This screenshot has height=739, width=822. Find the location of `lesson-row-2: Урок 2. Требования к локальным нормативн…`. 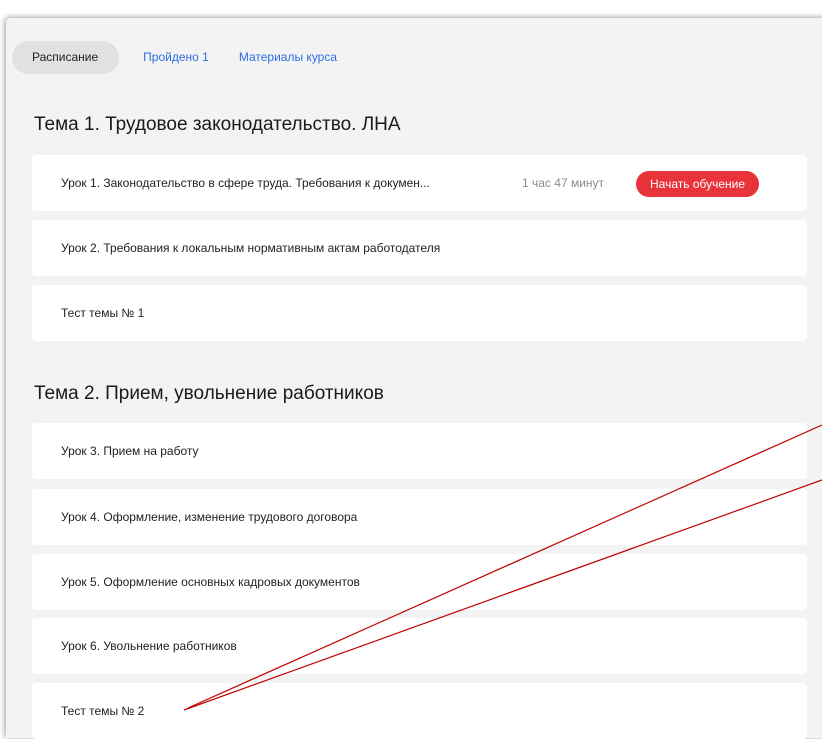

lesson-row-2: Урок 2. Требования к локальным нормативн… is located at coordinates (419, 248).